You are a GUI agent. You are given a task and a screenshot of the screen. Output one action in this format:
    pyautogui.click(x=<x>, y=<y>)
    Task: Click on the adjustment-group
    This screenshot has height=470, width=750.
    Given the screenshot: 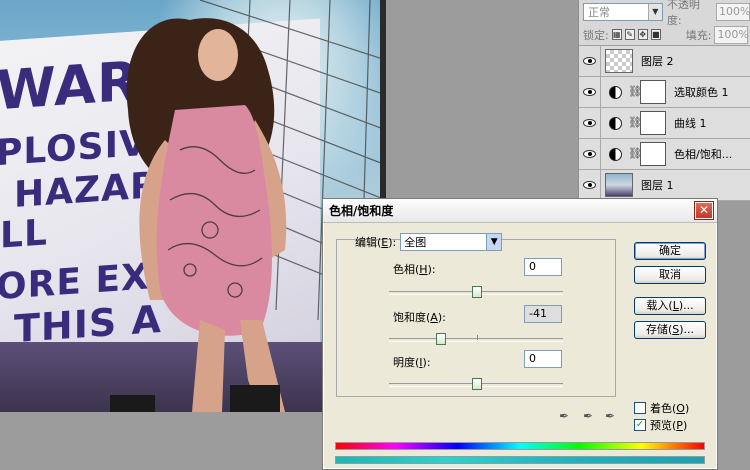 What is the action you would take?
    pyautogui.click(x=476, y=318)
    